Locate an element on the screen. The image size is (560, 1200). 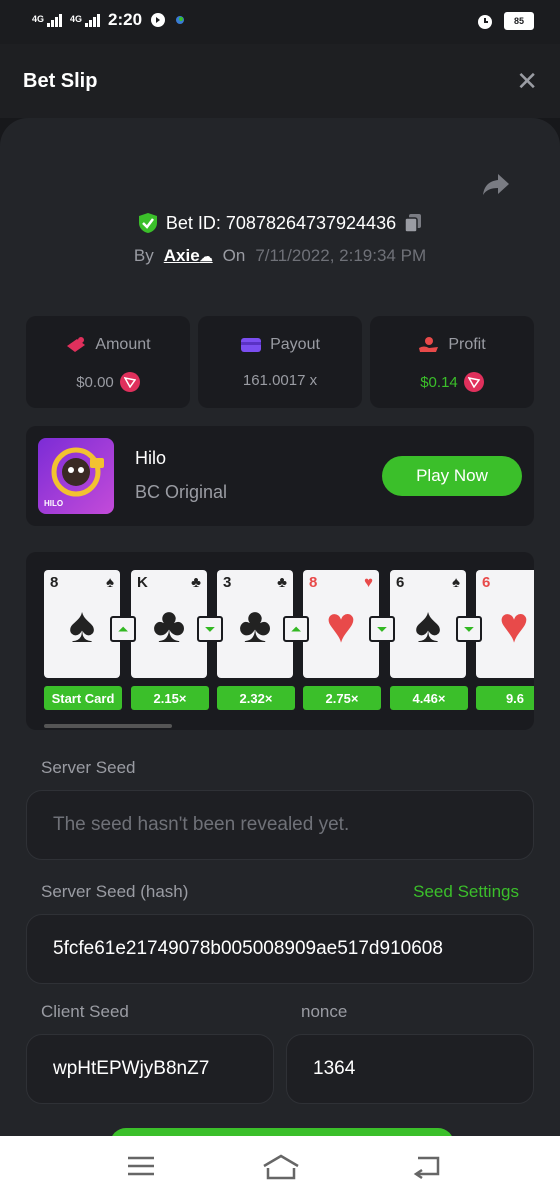
username-link: Axie☁ is located at coordinates (188, 256).